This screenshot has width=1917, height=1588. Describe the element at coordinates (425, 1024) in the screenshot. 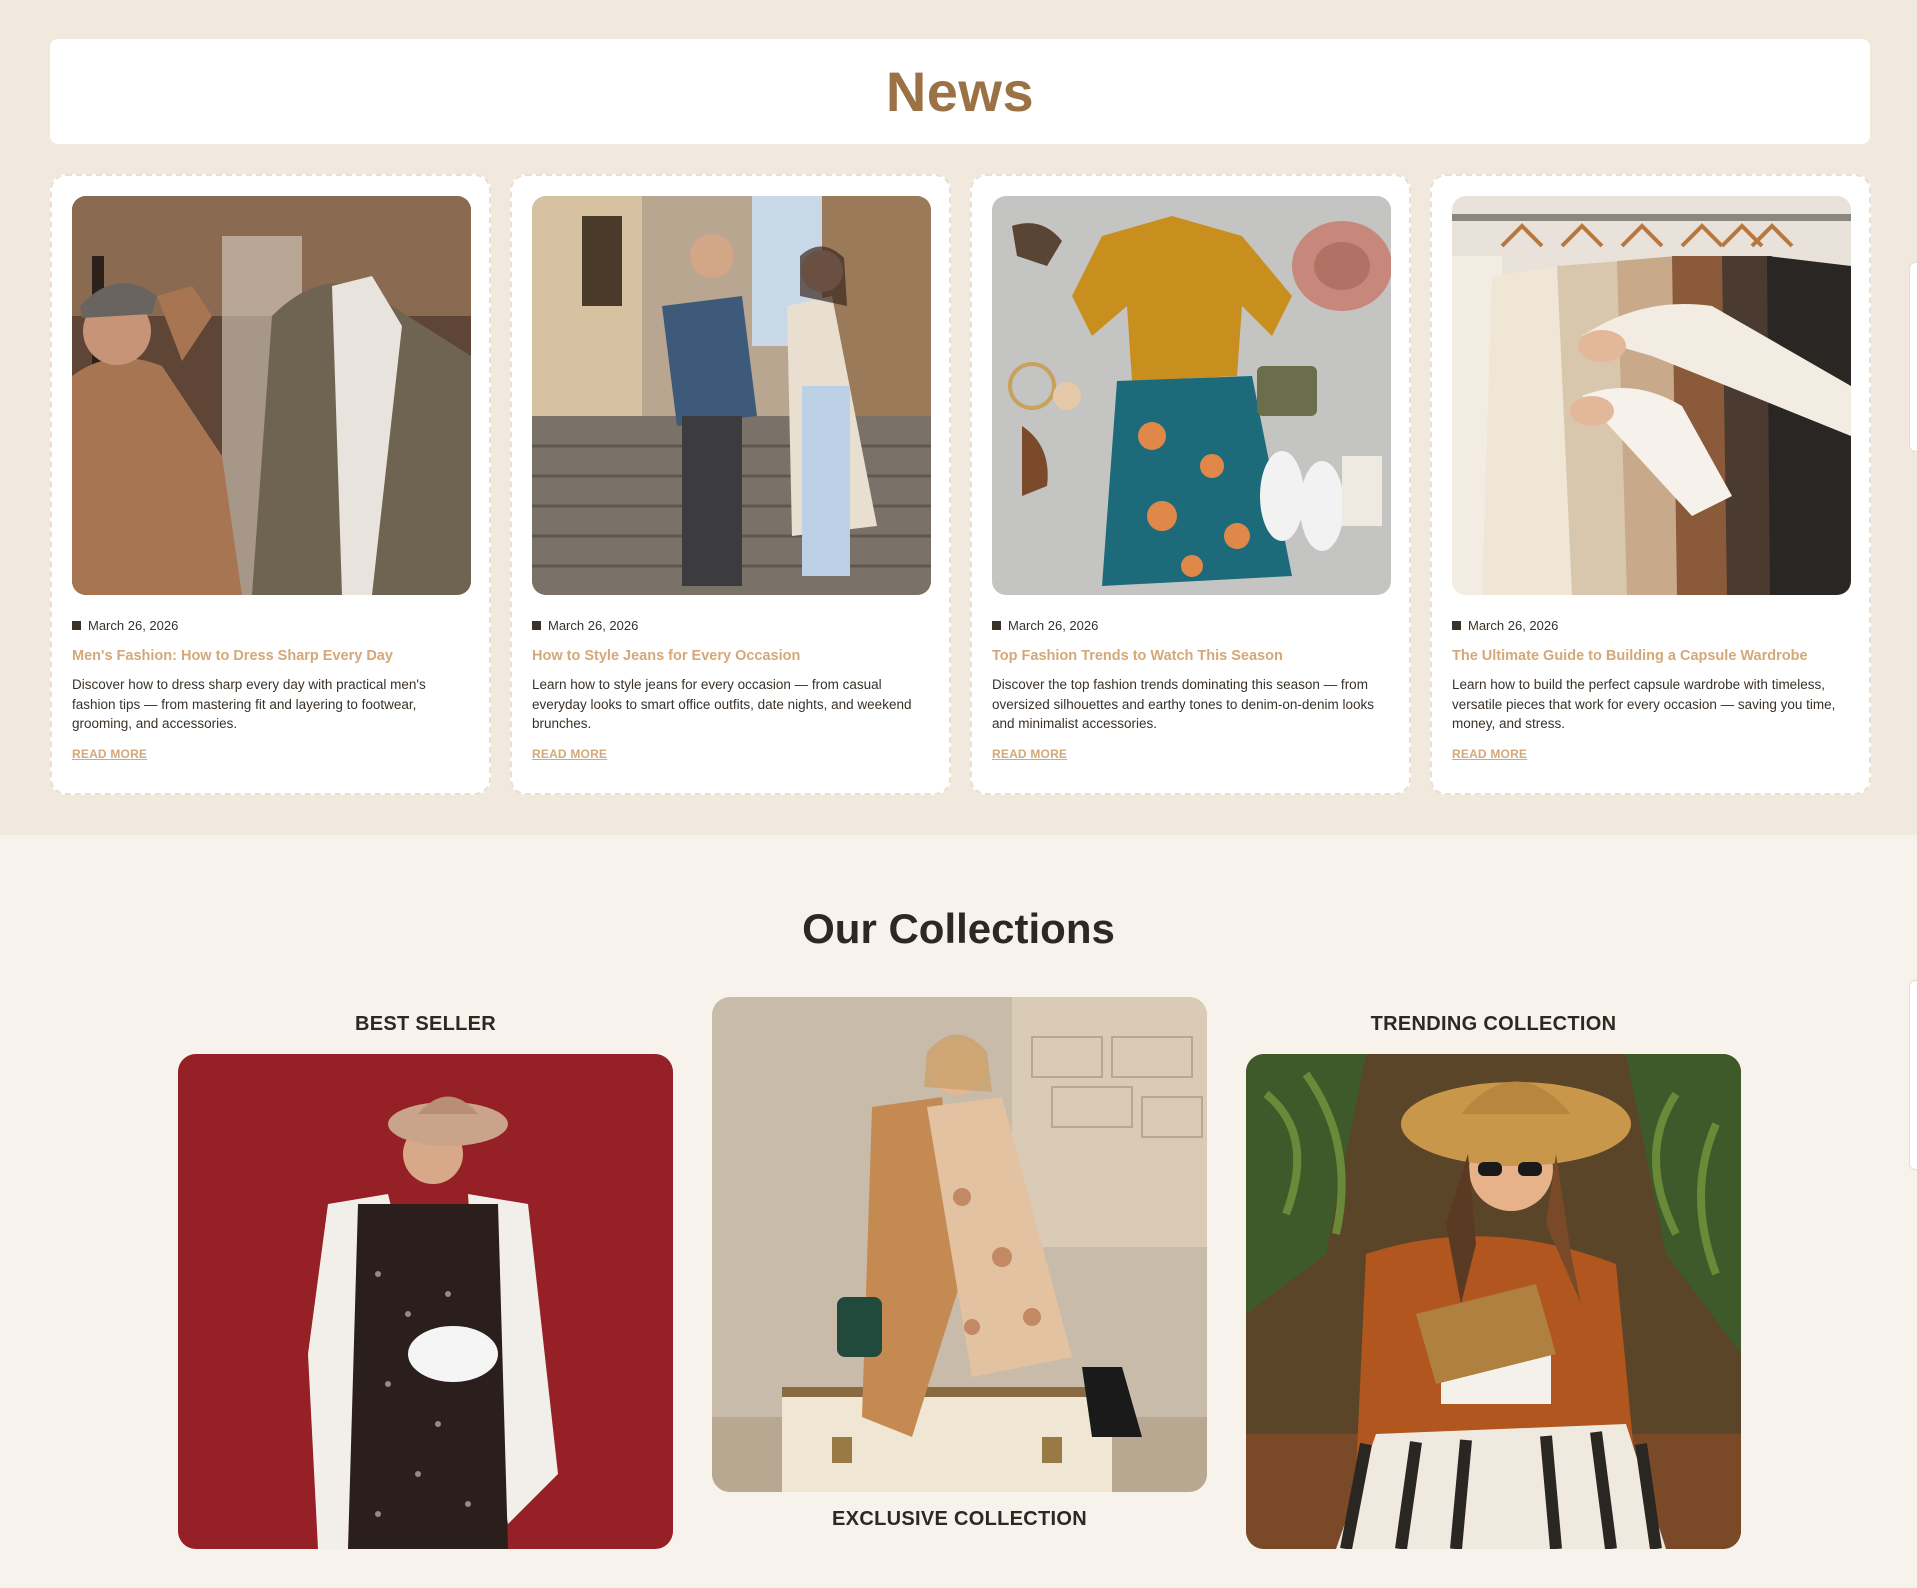

I see `collection-label: BEST SELLER` at that location.